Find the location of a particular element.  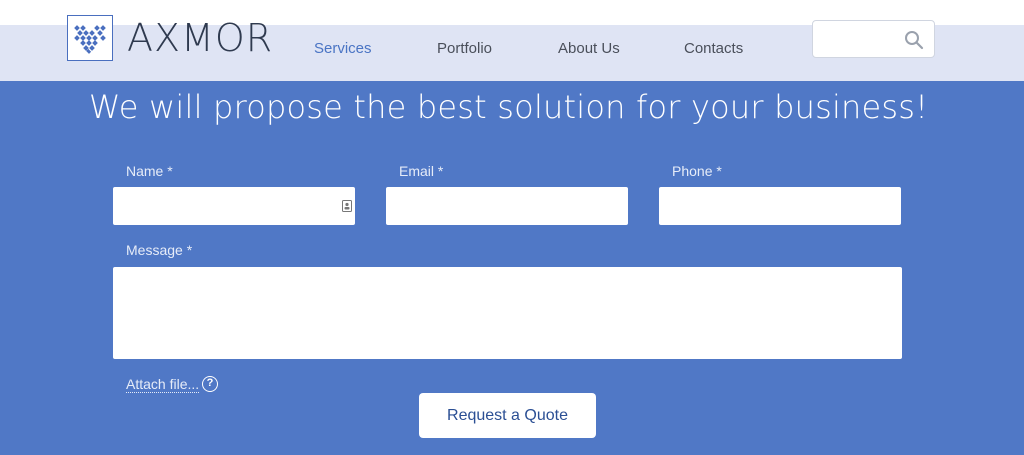

logo: AXMOR is located at coordinates (170, 38).